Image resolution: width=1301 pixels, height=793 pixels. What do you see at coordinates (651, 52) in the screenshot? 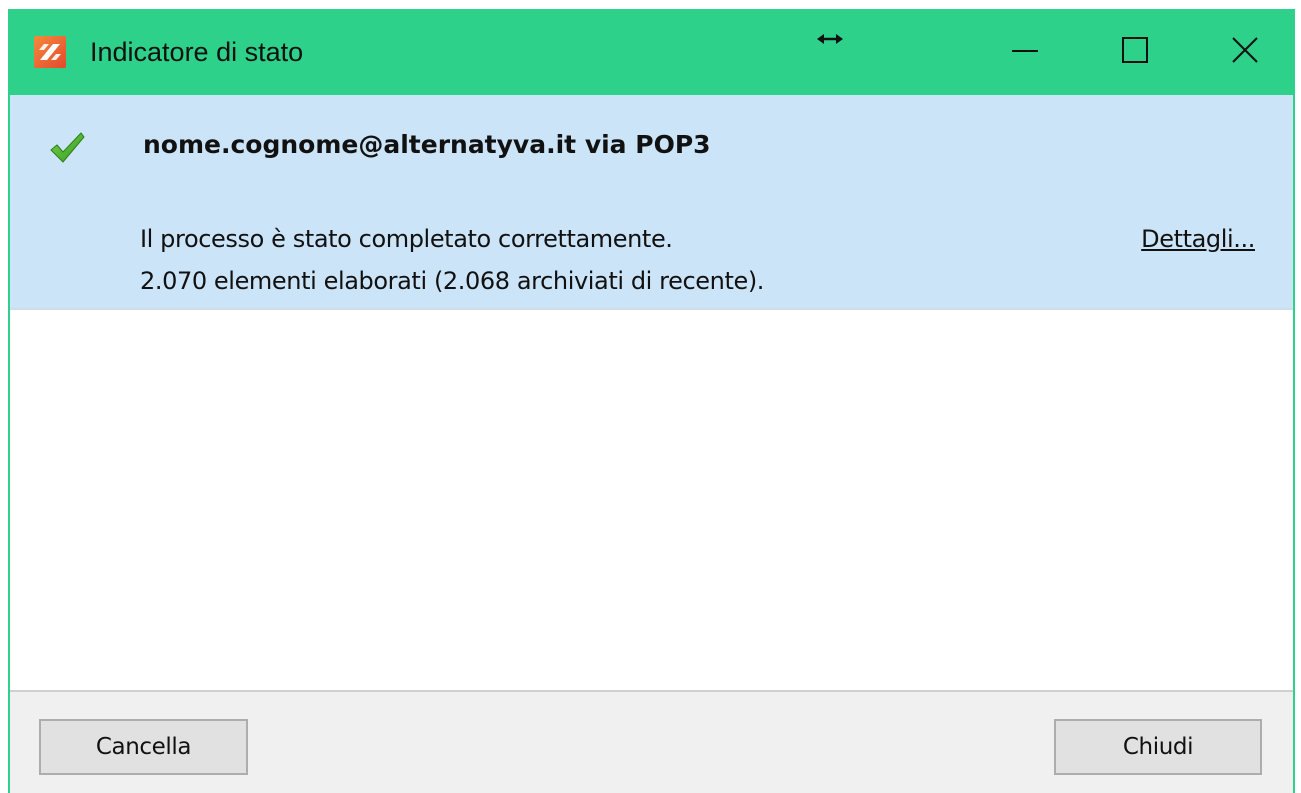
I see `title-bar: Indicatore di stato` at bounding box center [651, 52].